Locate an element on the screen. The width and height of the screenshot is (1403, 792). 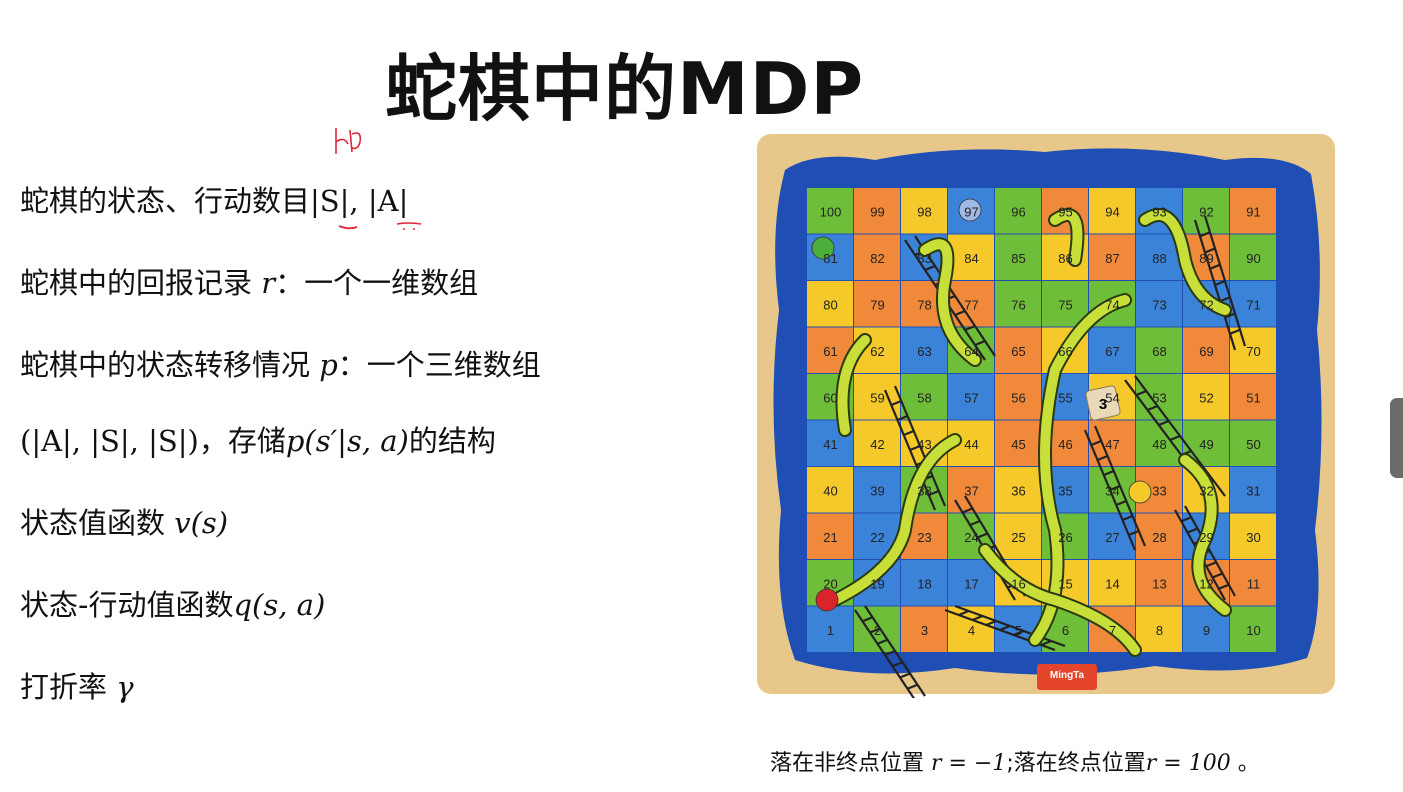
cell-number: 43 is located at coordinates (924, 444).